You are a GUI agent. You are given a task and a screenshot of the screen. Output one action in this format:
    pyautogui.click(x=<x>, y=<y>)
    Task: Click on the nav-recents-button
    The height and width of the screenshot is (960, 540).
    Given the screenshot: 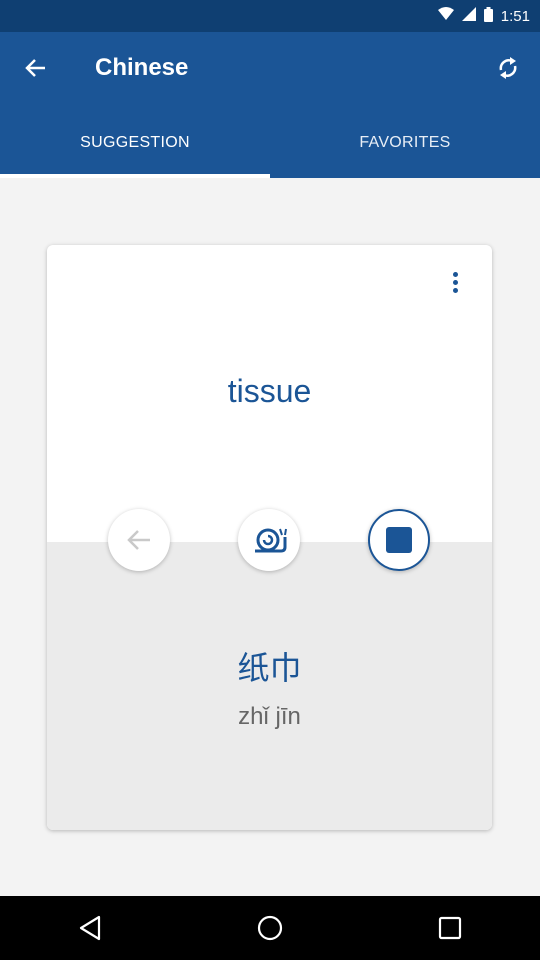 What is the action you would take?
    pyautogui.click(x=450, y=928)
    